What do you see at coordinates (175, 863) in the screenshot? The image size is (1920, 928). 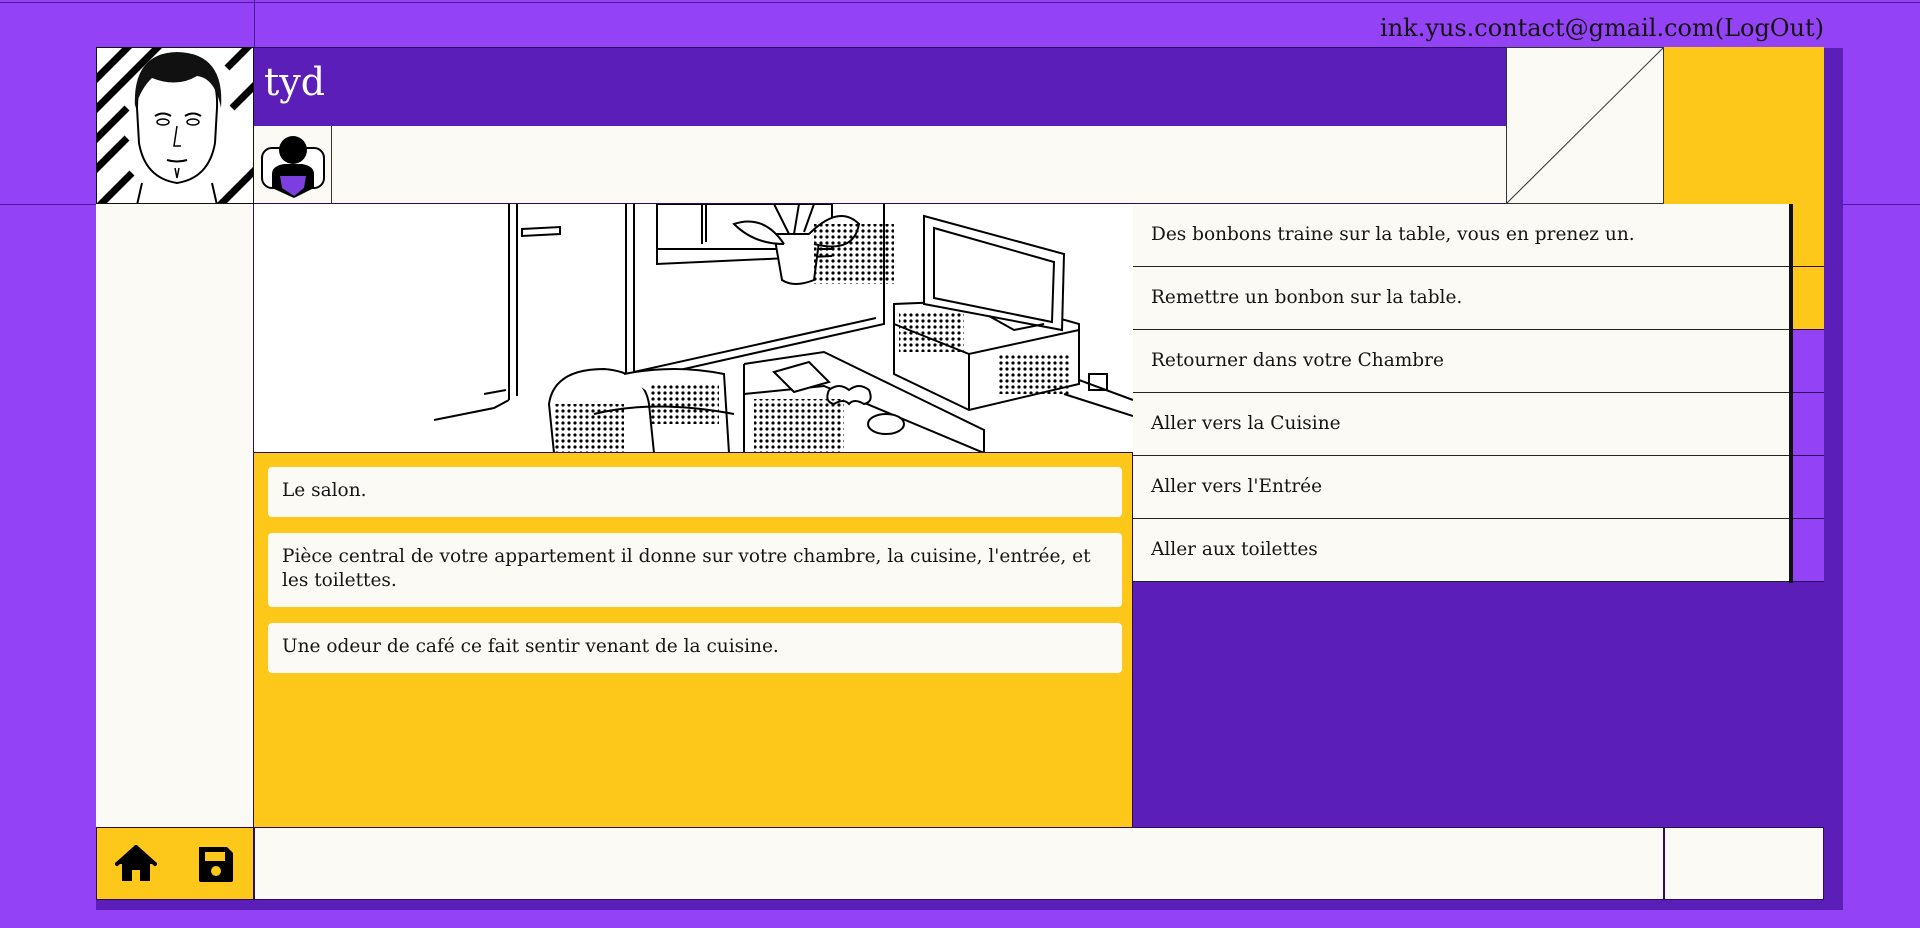 I see `toolbar` at bounding box center [175, 863].